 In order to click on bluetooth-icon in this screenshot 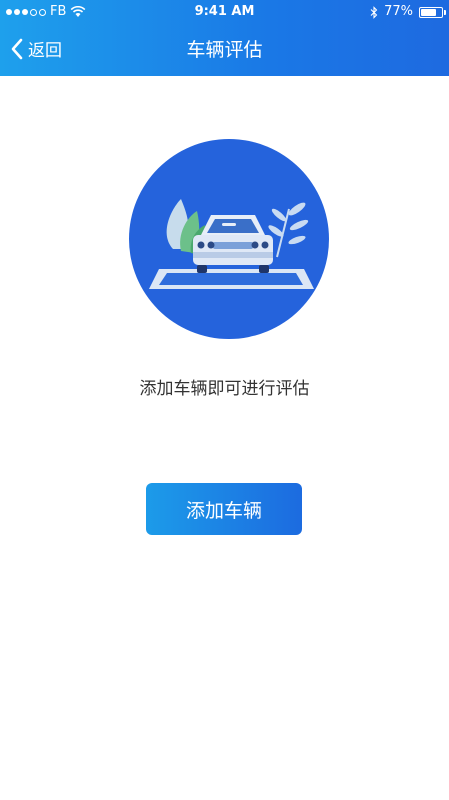, I will do `click(374, 12)`.